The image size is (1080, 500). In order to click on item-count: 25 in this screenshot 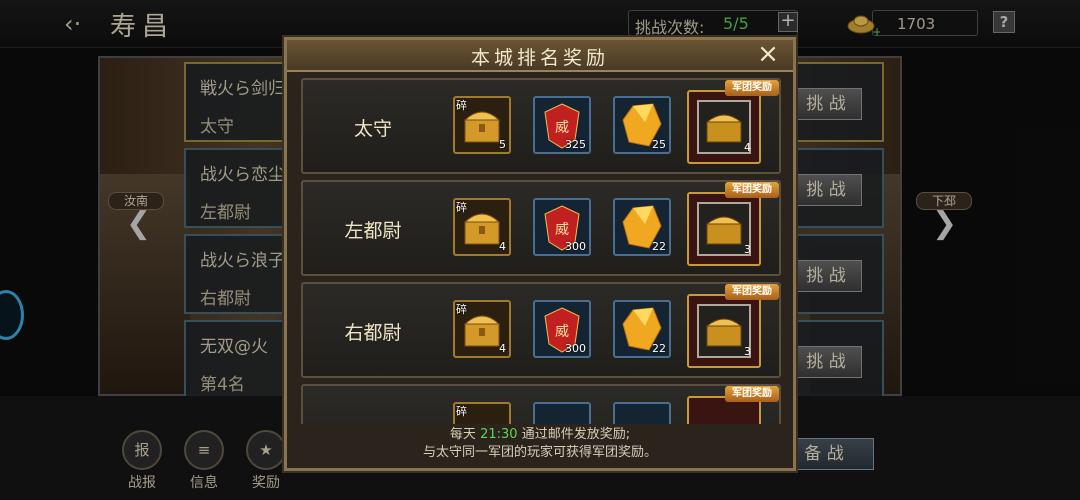, I will do `click(659, 144)`.